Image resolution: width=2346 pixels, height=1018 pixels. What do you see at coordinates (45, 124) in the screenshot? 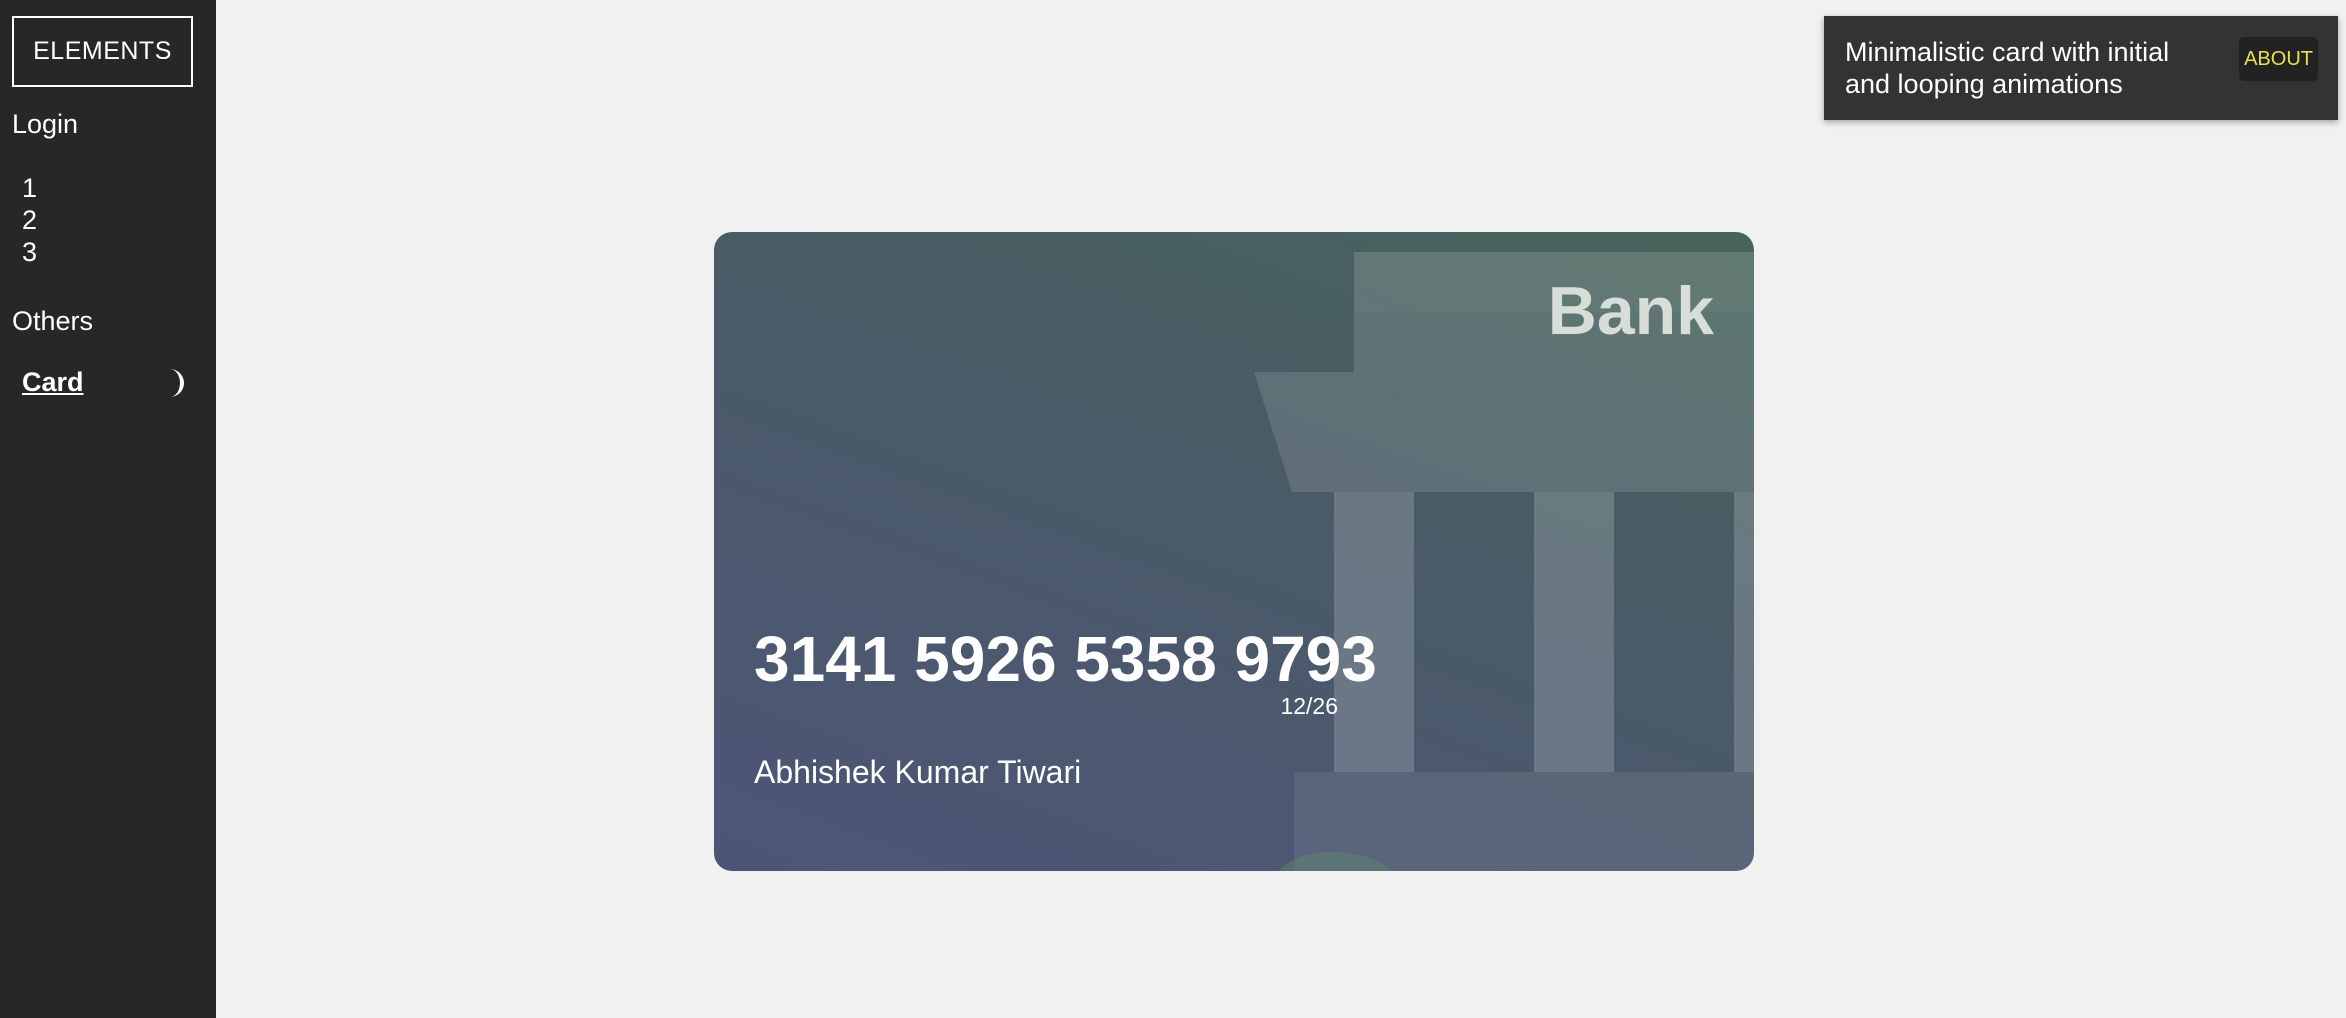
I see `section-title-login: Login` at bounding box center [45, 124].